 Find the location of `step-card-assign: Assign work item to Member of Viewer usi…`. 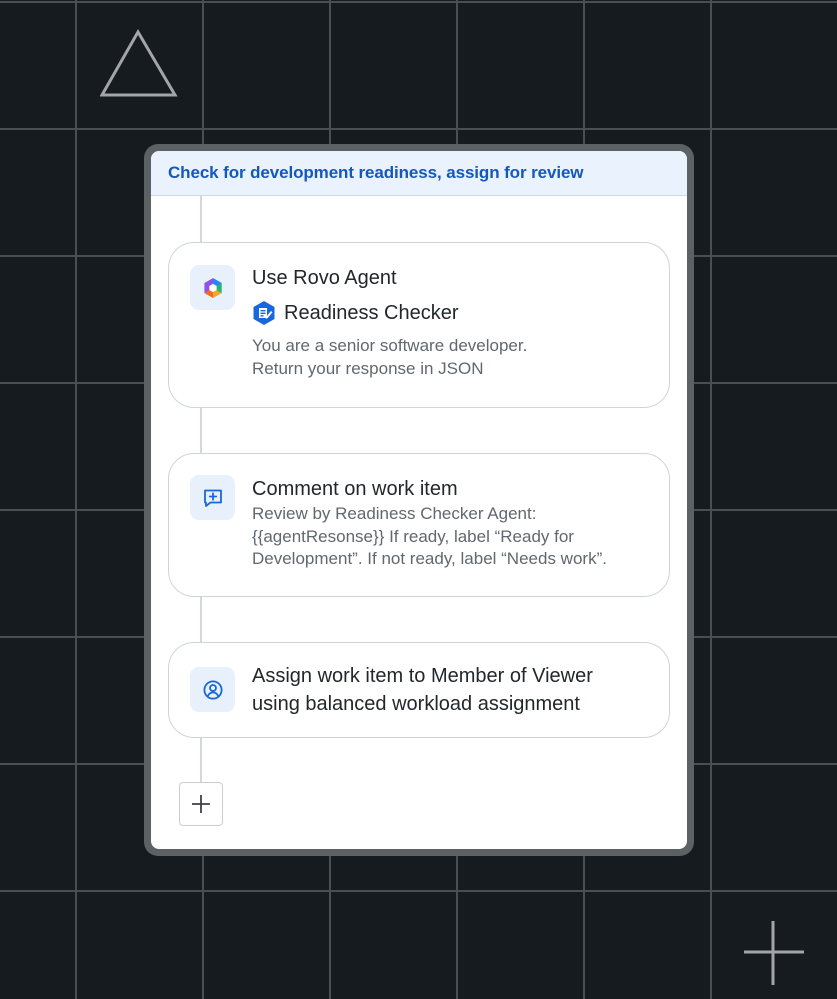

step-card-assign: Assign work item to Member of Viewer usi… is located at coordinates (419, 690).